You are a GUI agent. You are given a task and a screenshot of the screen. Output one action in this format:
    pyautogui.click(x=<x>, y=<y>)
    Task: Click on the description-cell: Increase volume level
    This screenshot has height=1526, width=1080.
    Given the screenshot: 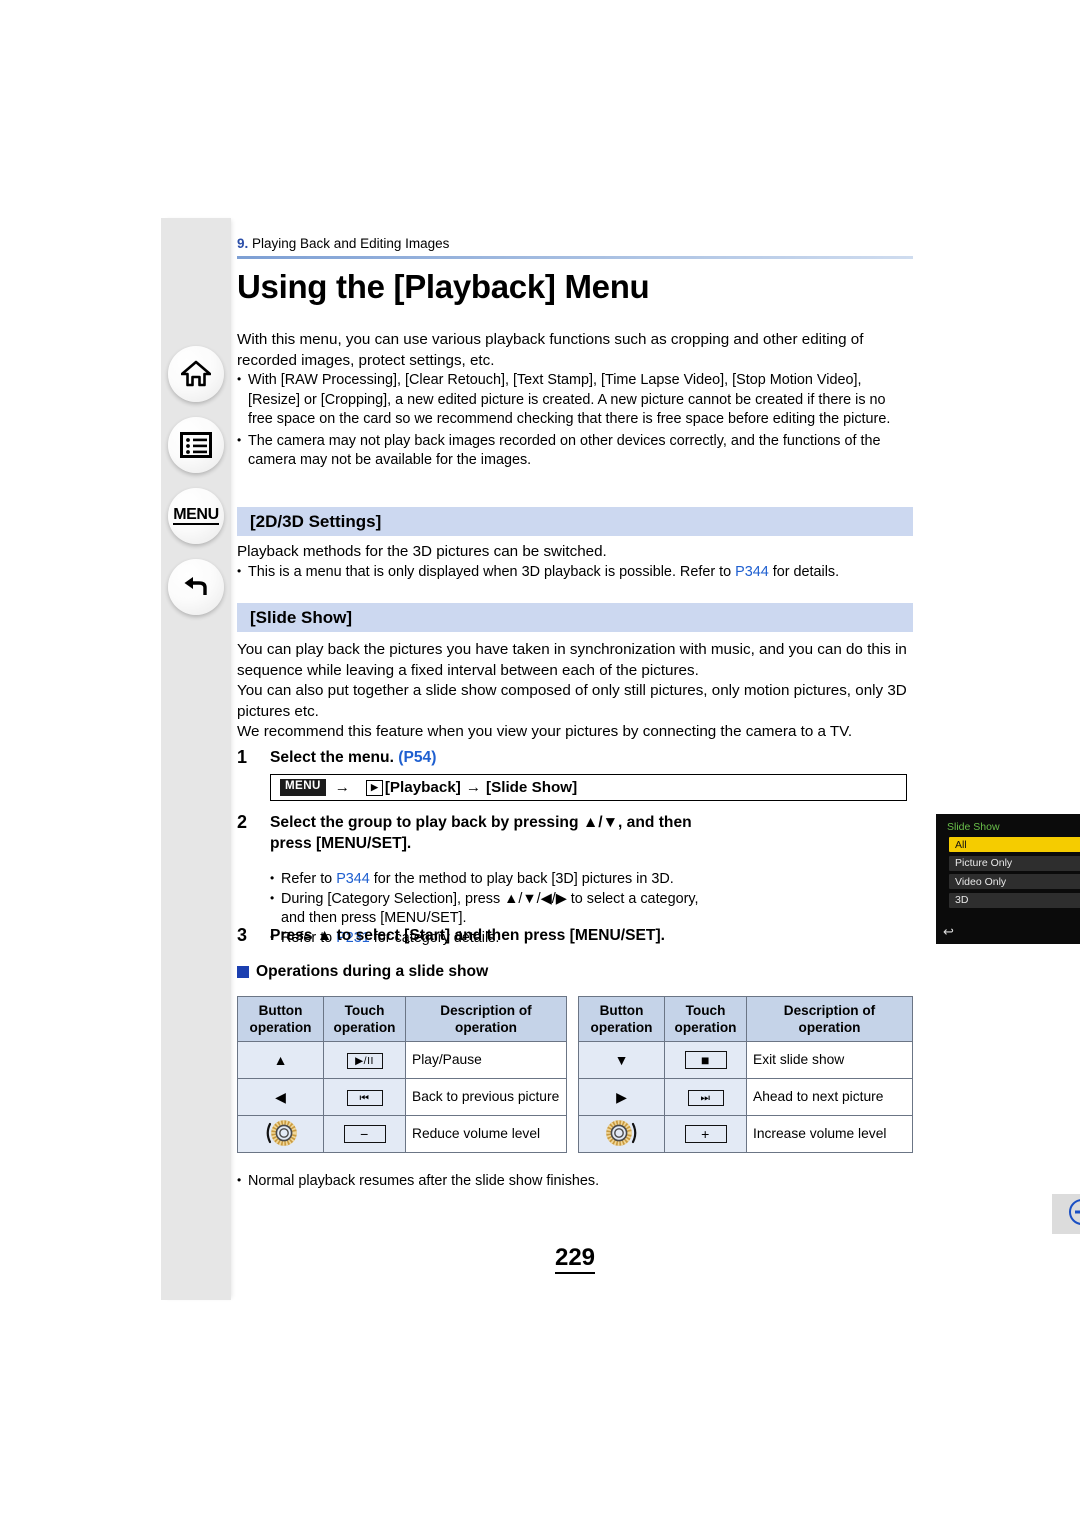 What is the action you would take?
    pyautogui.click(x=829, y=1134)
    